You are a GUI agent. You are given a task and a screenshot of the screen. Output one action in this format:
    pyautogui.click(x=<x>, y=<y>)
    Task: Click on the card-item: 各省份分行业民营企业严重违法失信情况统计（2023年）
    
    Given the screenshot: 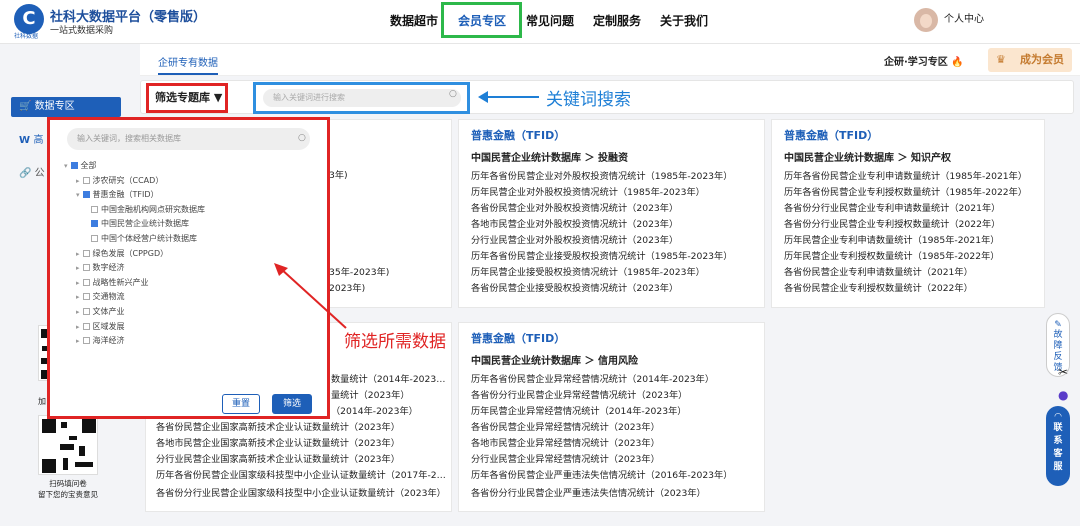 What is the action you would take?
    pyautogui.click(x=588, y=492)
    